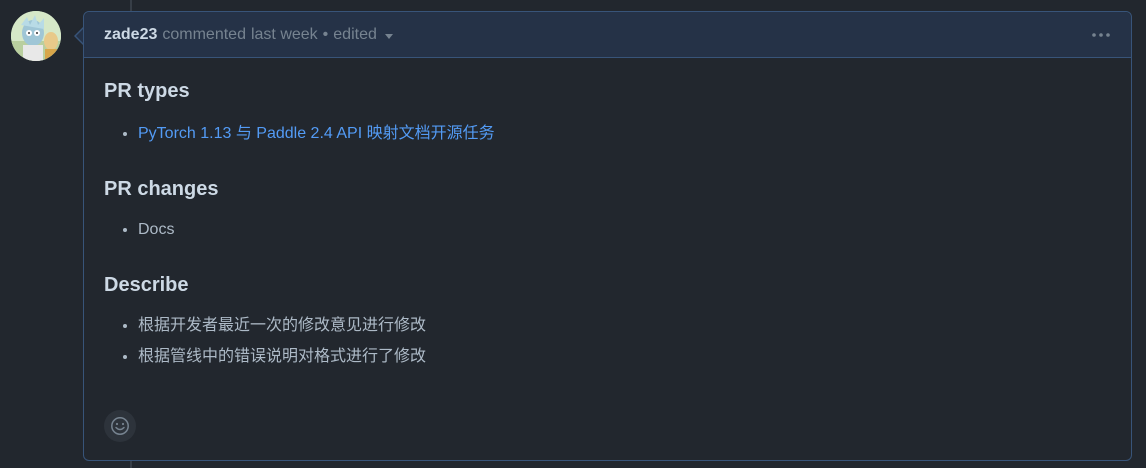 The image size is (1146, 468). I want to click on add-reaction-button, so click(120, 426).